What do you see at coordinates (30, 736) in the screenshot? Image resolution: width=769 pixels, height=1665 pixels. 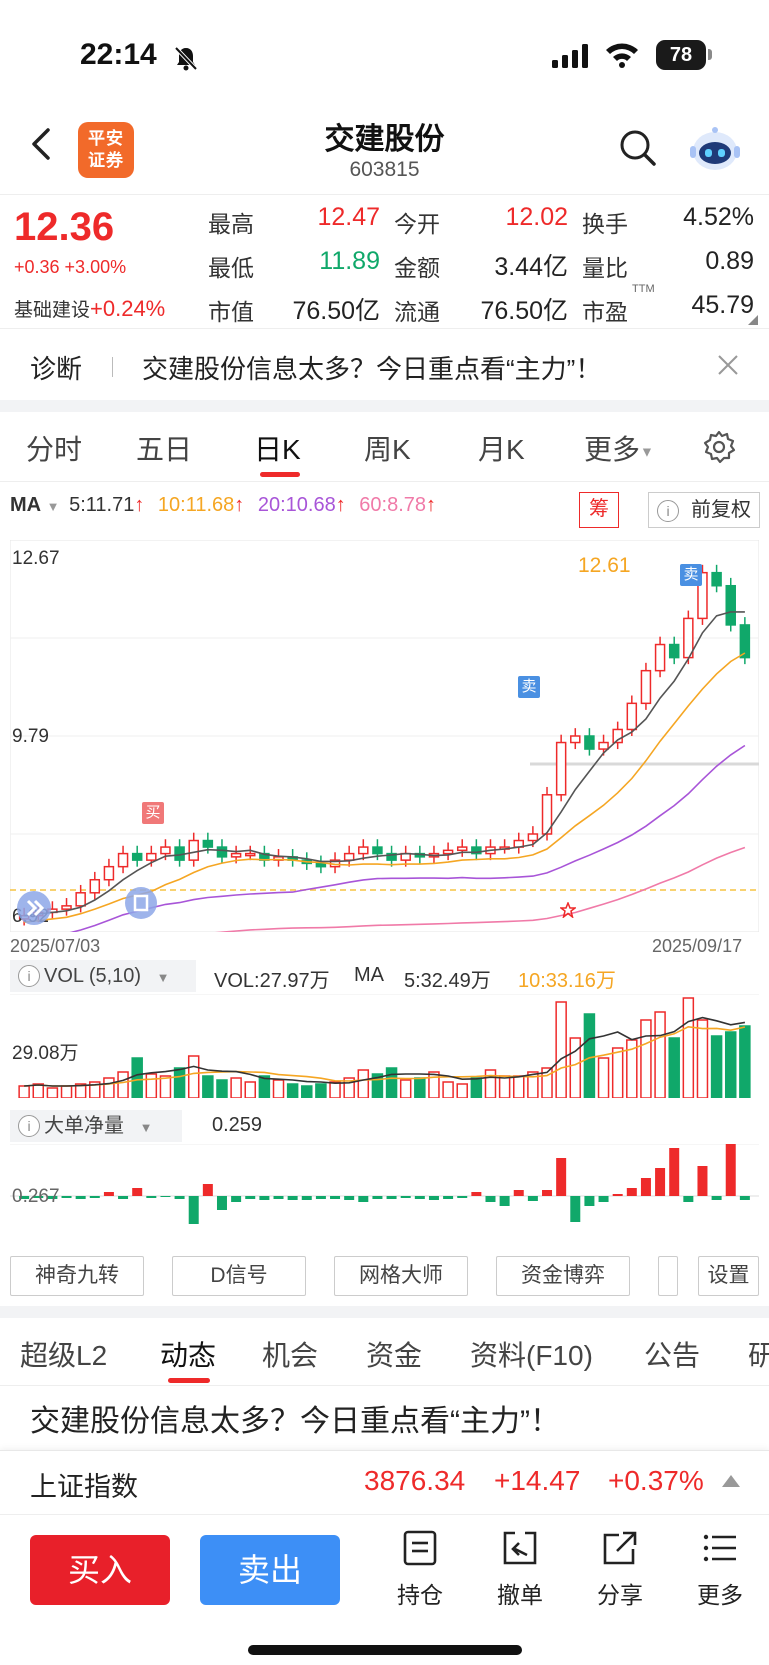 I see `y-axis-mid: 9.79` at bounding box center [30, 736].